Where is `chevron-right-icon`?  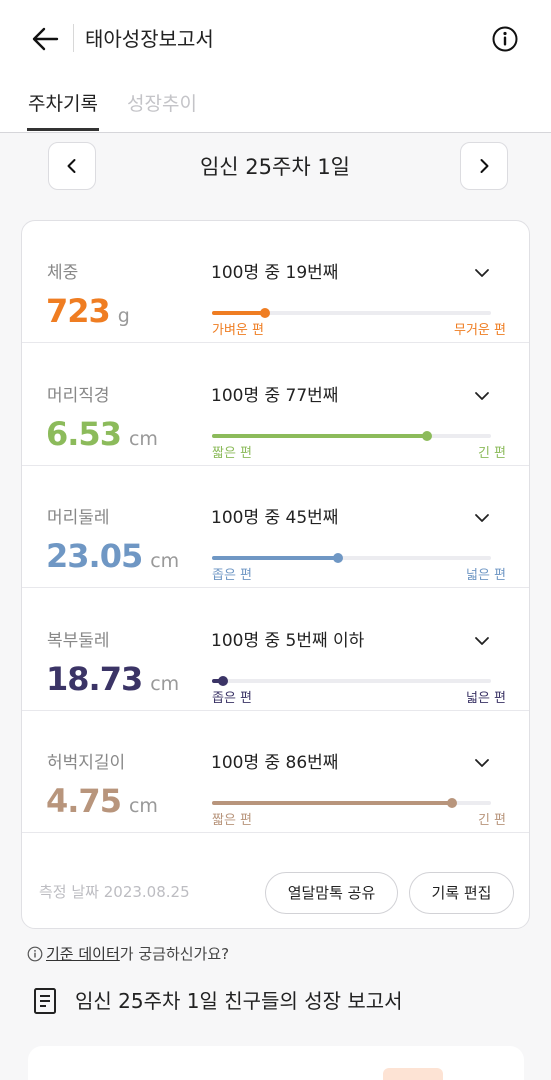
chevron-right-icon is located at coordinates (484, 166).